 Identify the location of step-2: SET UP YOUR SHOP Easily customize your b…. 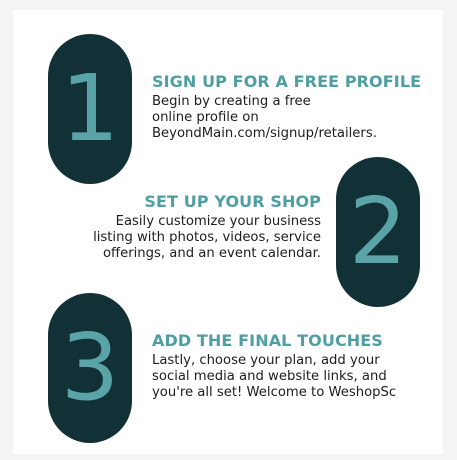
(182, 227).